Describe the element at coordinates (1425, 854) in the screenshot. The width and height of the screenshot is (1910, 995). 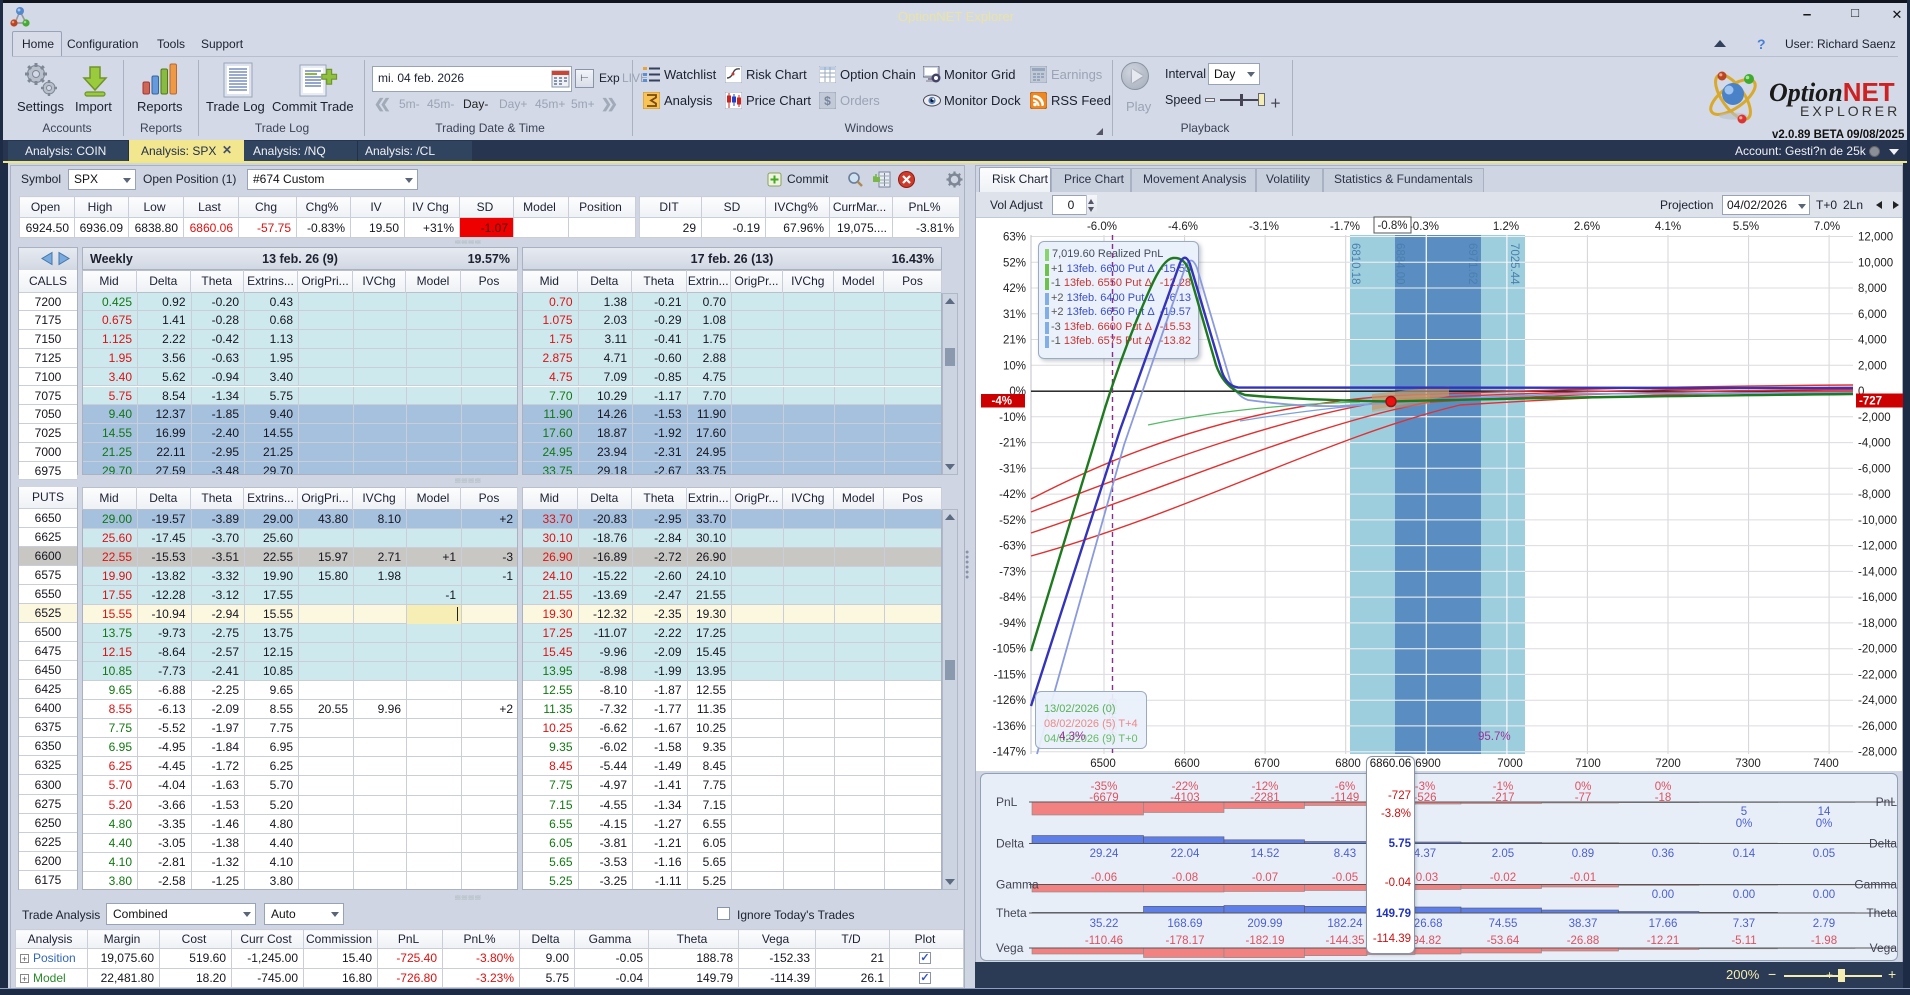
I see `svg-text: 4.37` at that location.